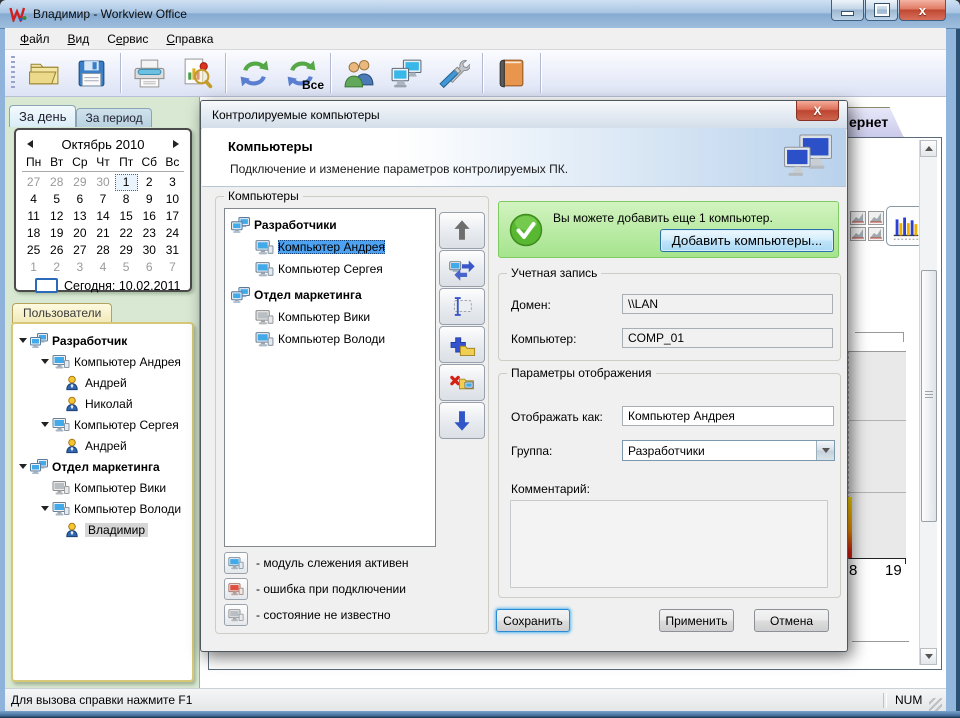 This screenshot has height=718, width=960. I want to click on scroll-up-button, so click(928, 148).